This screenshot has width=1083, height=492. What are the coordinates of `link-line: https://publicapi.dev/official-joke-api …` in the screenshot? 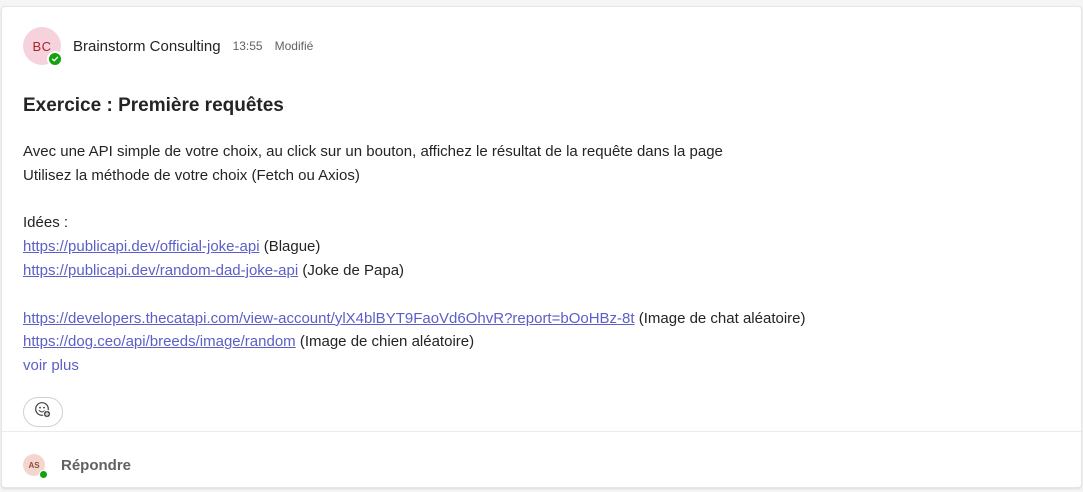 It's located at (543, 247).